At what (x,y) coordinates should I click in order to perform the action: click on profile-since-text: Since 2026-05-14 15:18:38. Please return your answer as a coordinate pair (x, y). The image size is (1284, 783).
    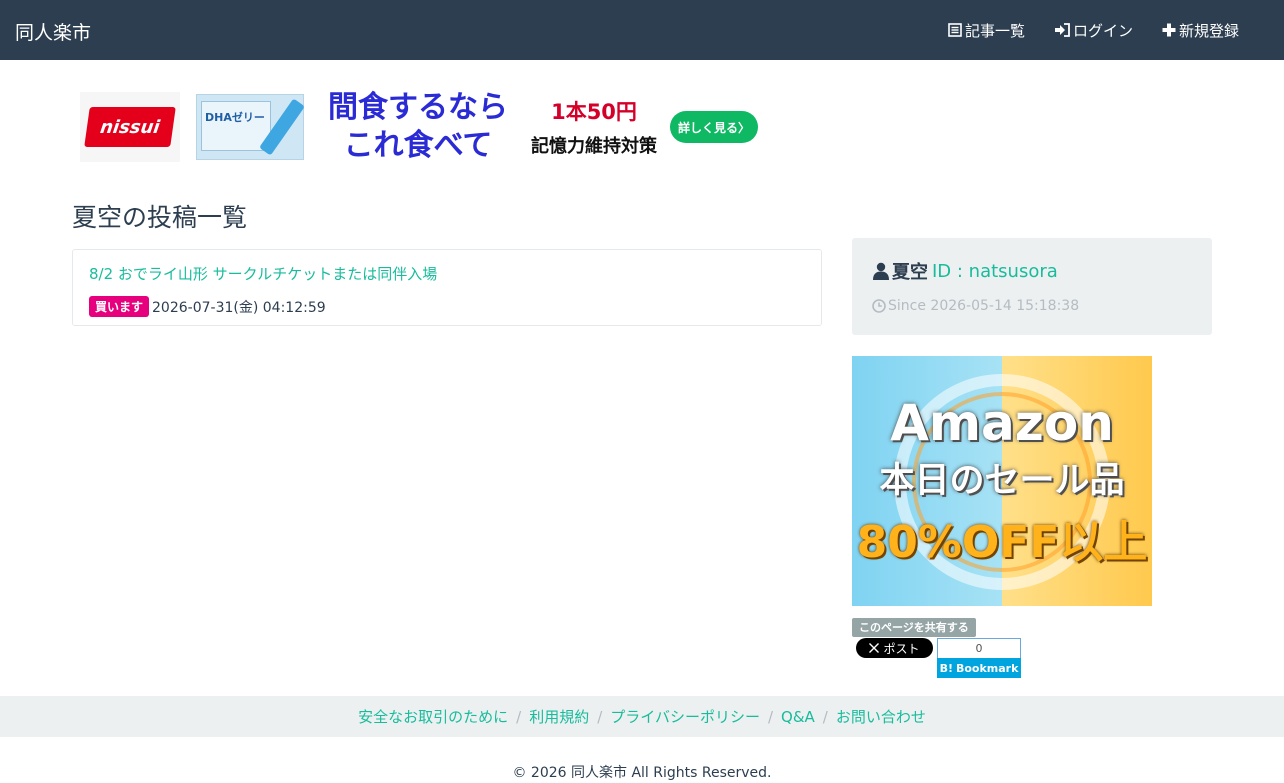
    Looking at the image, I should click on (984, 306).